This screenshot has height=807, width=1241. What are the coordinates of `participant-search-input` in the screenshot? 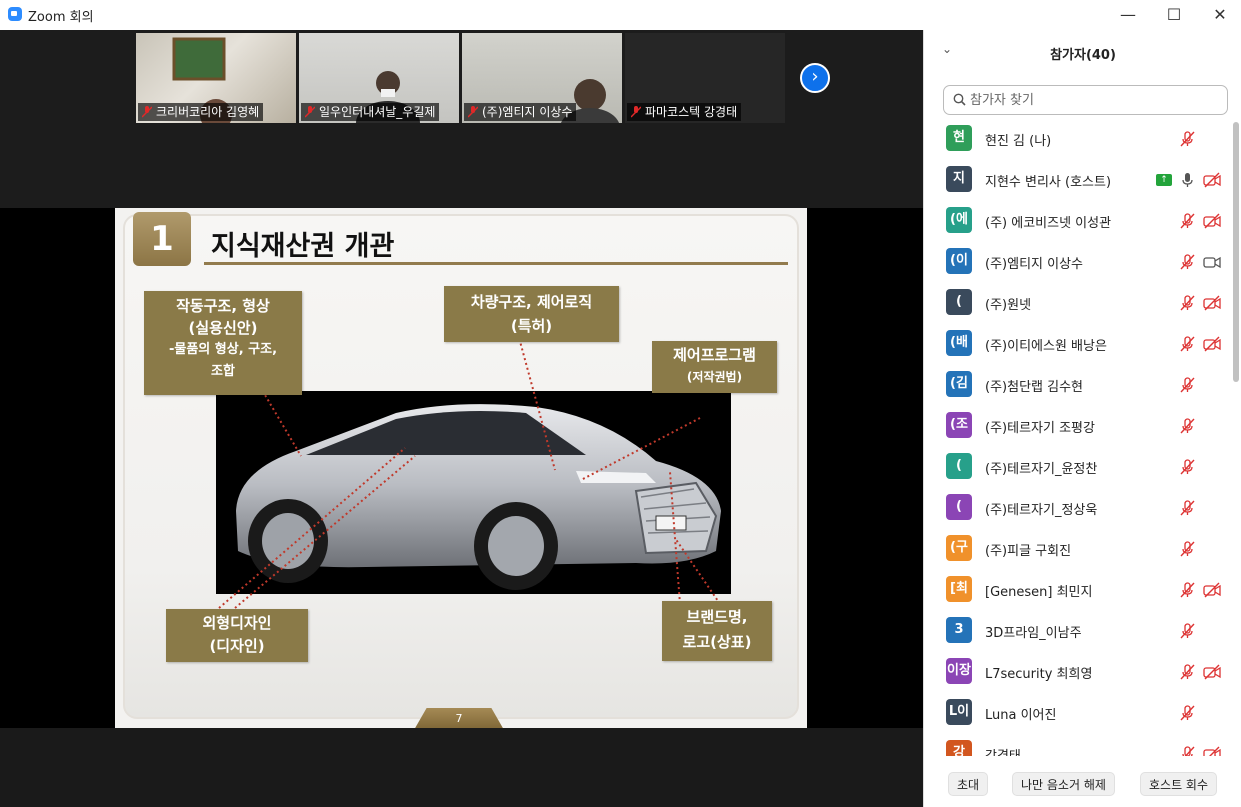 It's located at (1085, 100).